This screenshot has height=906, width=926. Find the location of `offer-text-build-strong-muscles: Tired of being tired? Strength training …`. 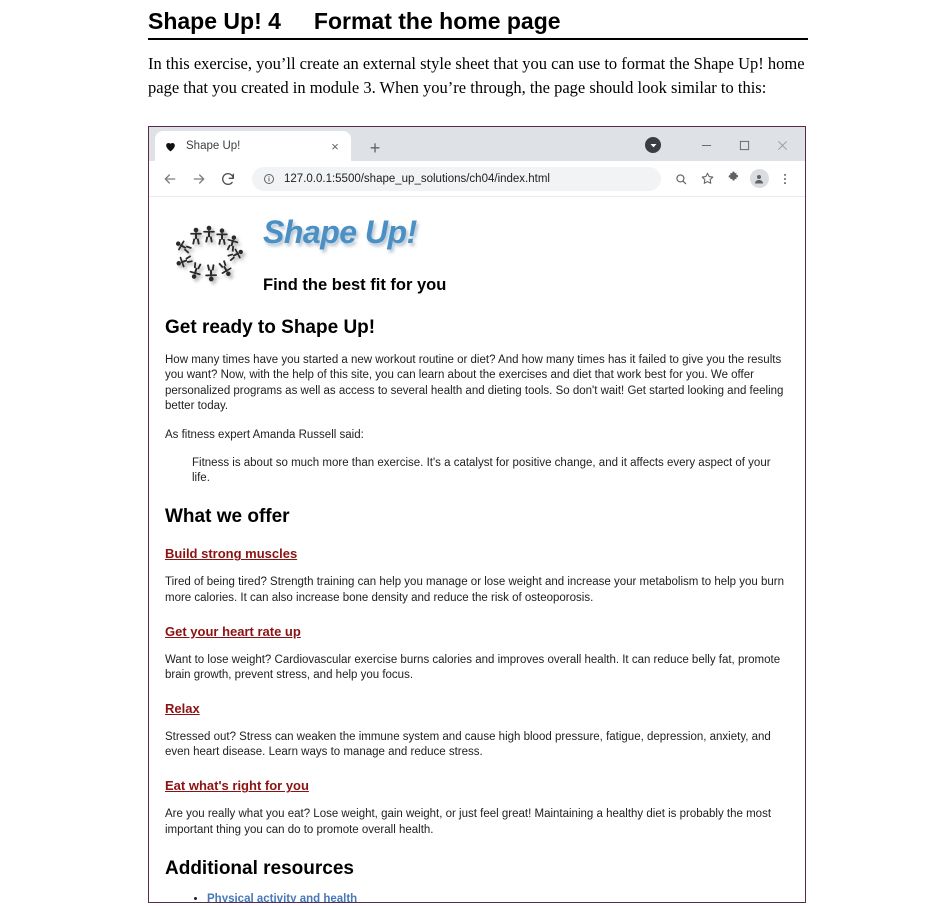

offer-text-build-strong-muscles: Tired of being tired? Strength training … is located at coordinates (475, 590).